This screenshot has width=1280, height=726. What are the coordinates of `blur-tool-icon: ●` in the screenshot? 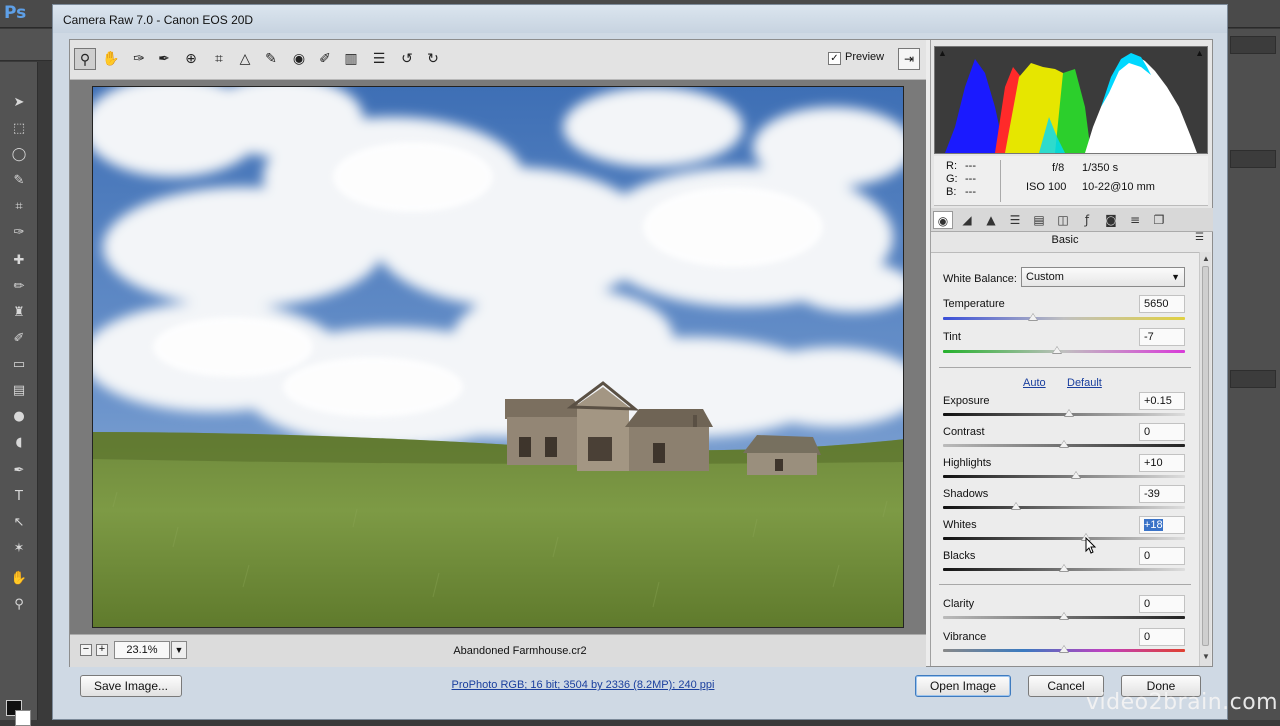 It's located at (19, 417).